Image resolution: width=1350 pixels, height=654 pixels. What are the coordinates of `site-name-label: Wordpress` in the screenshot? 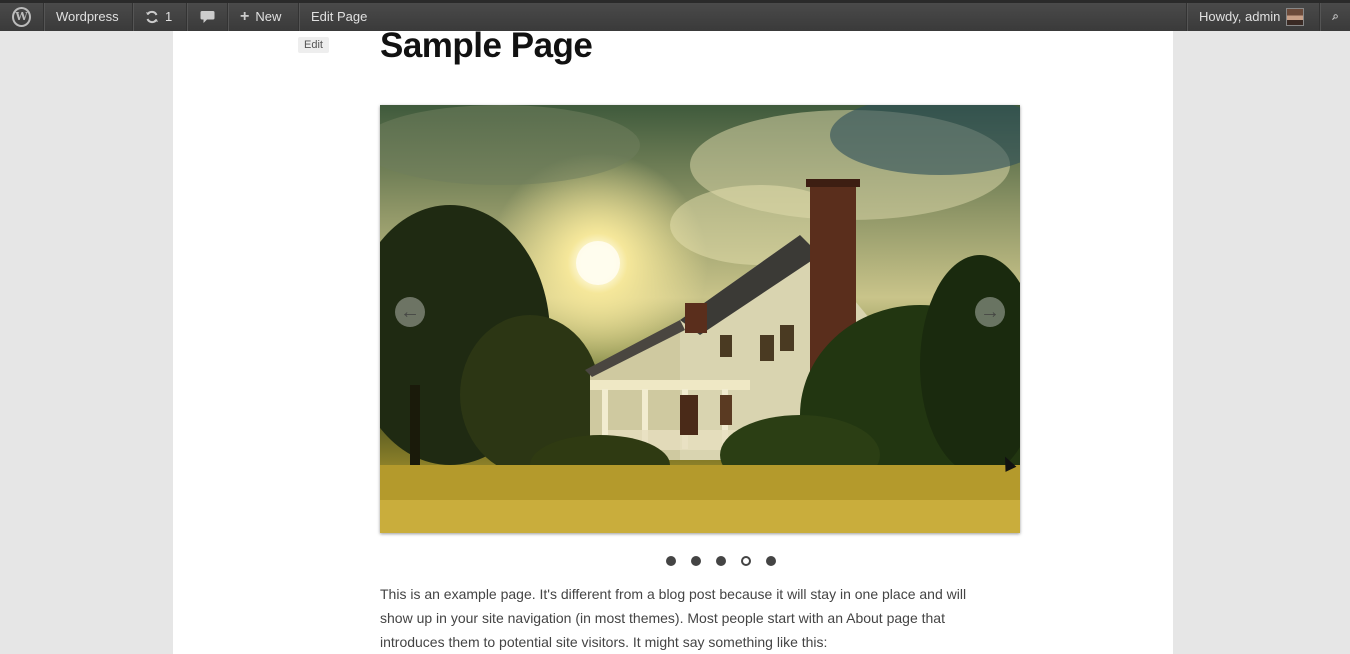 It's located at (87, 16).